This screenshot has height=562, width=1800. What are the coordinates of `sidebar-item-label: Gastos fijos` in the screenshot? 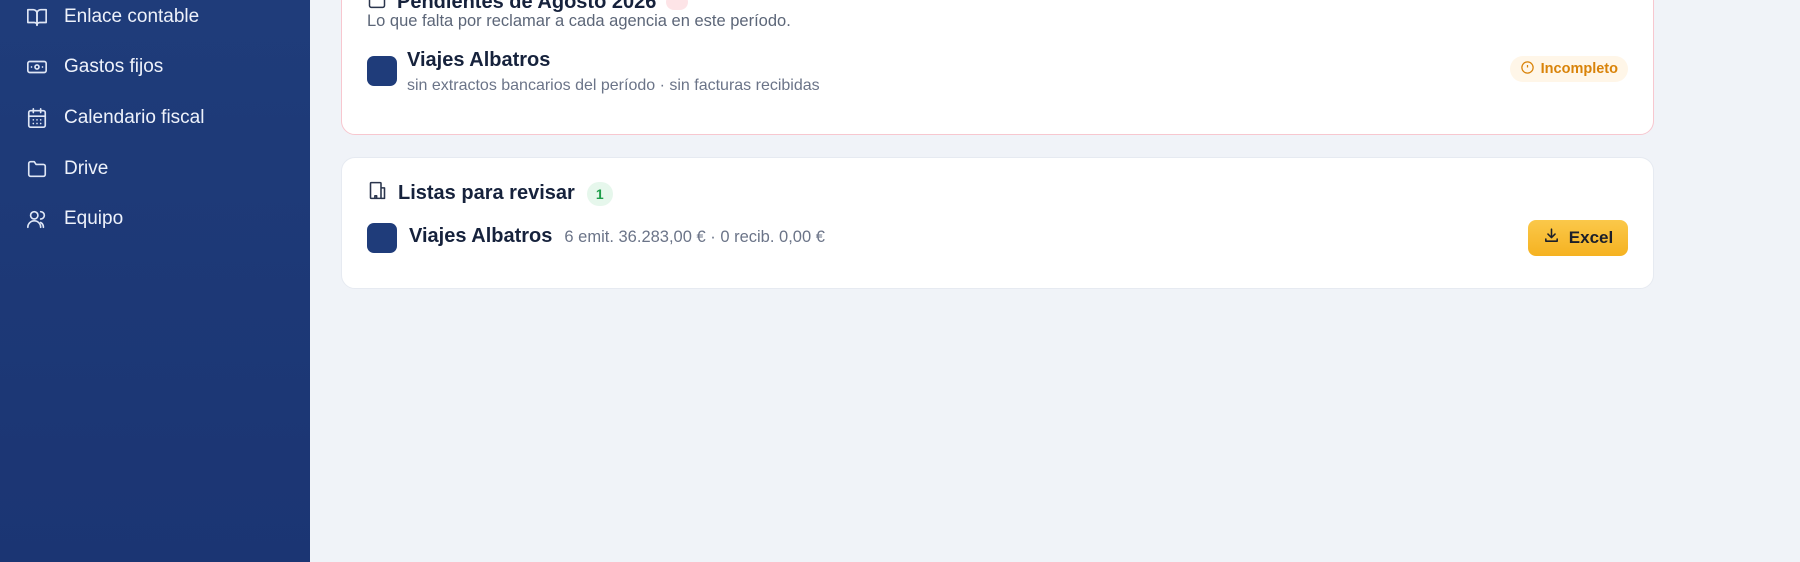 It's located at (114, 66).